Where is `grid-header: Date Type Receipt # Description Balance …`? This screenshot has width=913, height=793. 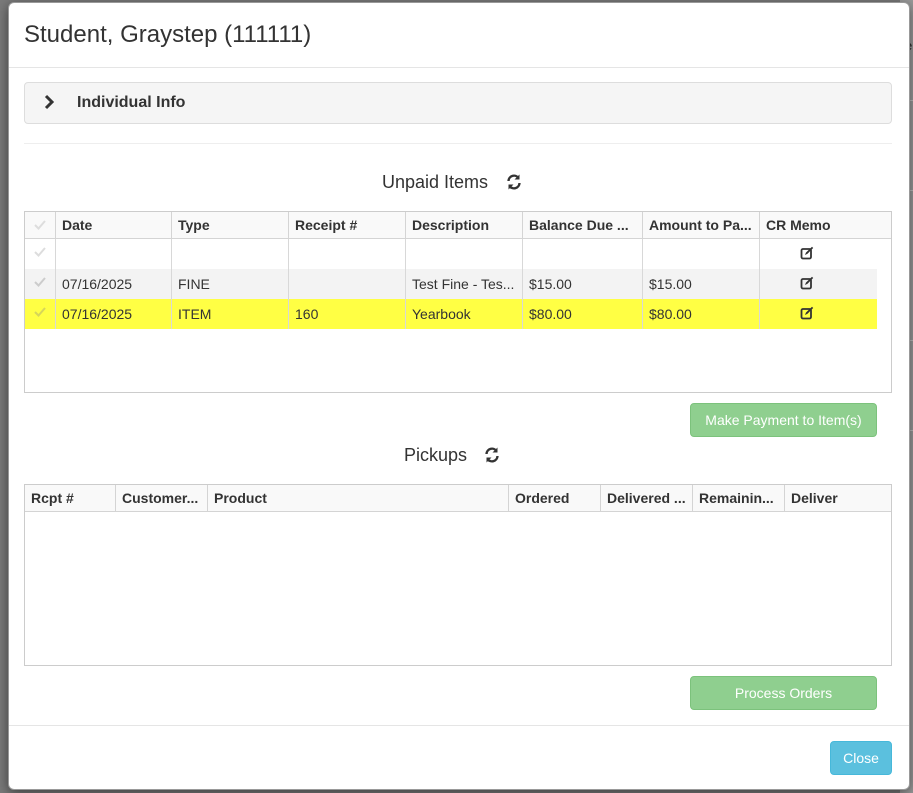 grid-header: Date Type Receipt # Description Balance … is located at coordinates (458, 225).